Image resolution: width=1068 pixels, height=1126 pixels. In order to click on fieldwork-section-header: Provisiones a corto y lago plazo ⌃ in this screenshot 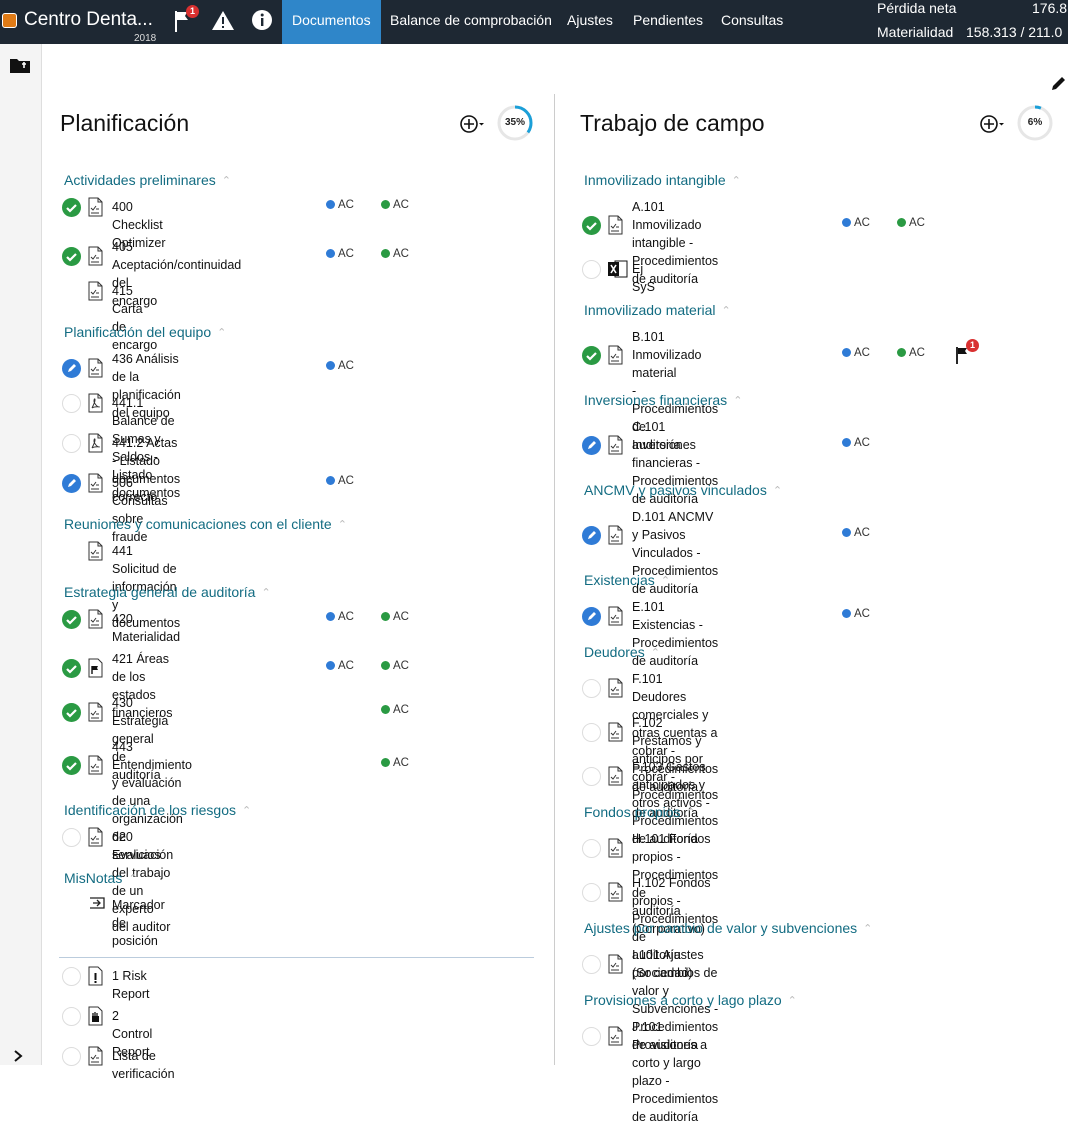, I will do `click(690, 1000)`.